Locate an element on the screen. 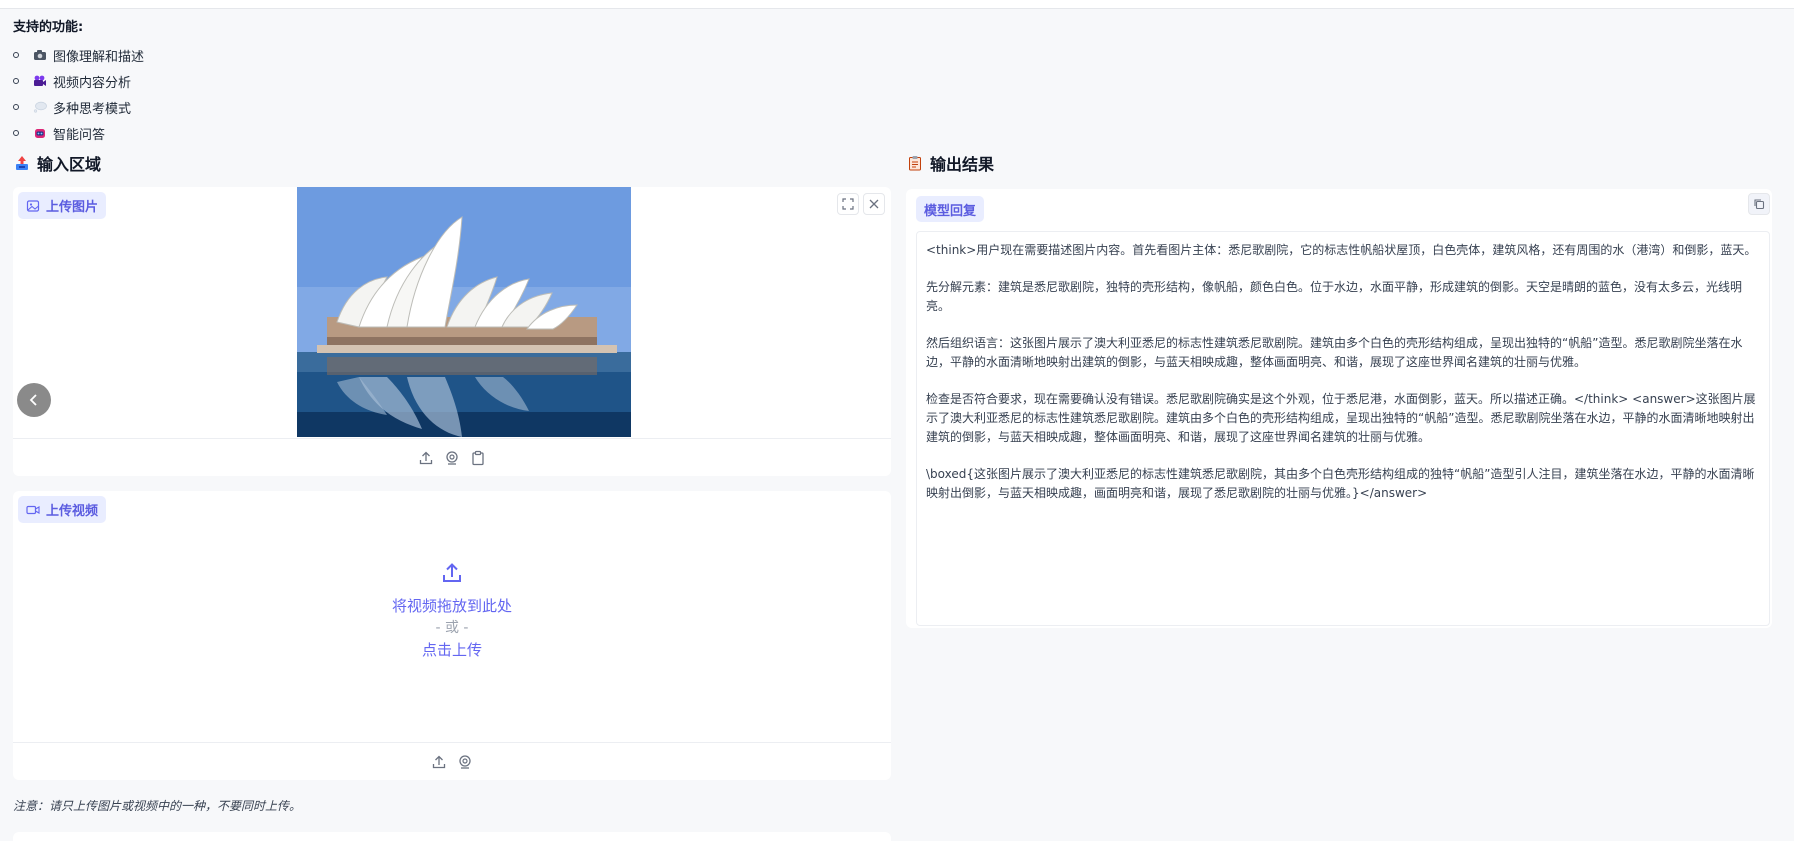  previous-button is located at coordinates (34, 400).